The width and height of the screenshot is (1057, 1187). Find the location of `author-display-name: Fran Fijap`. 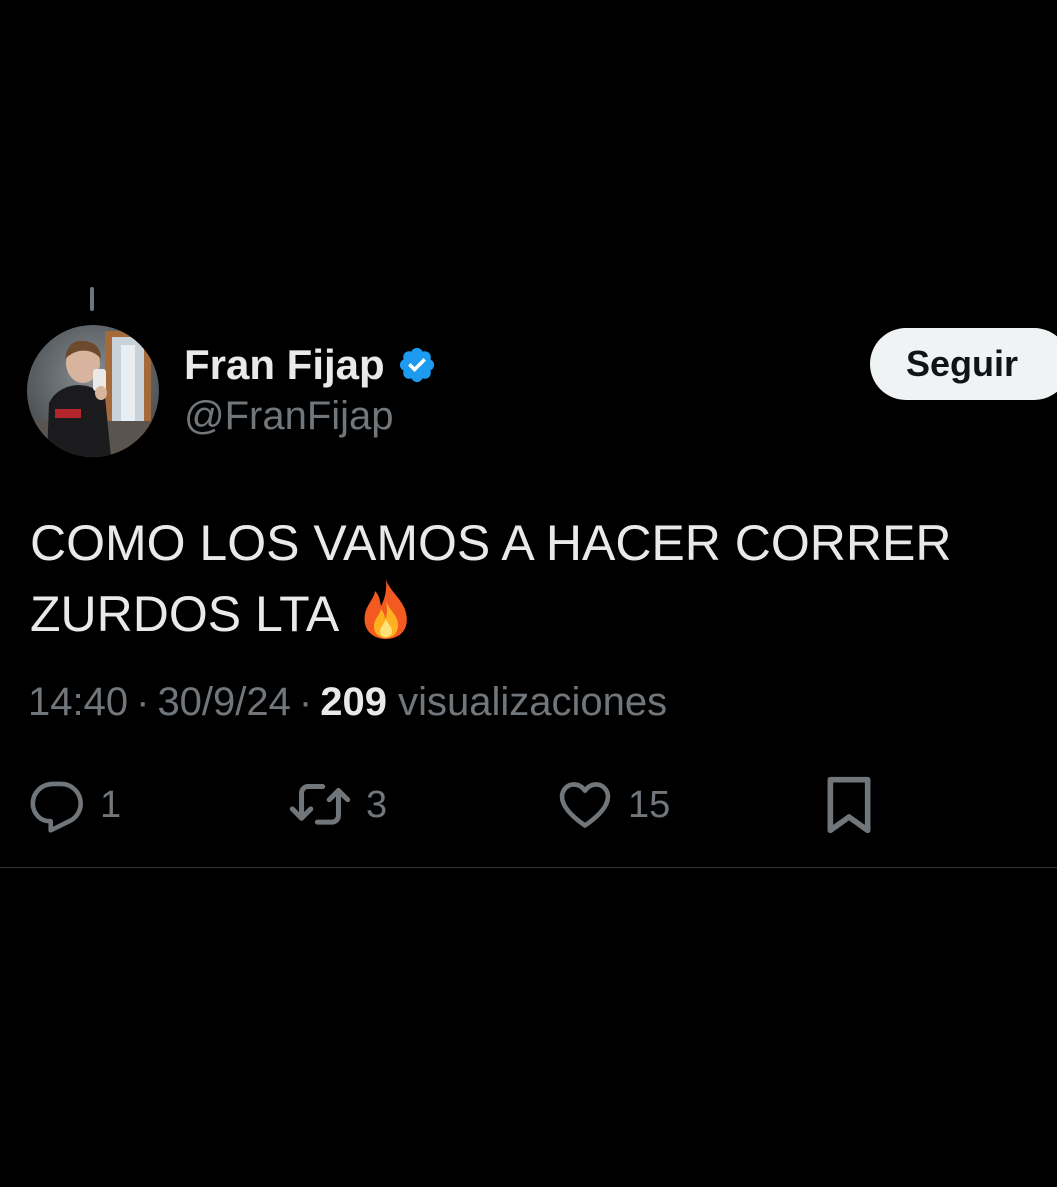

author-display-name: Fran Fijap is located at coordinates (284, 365).